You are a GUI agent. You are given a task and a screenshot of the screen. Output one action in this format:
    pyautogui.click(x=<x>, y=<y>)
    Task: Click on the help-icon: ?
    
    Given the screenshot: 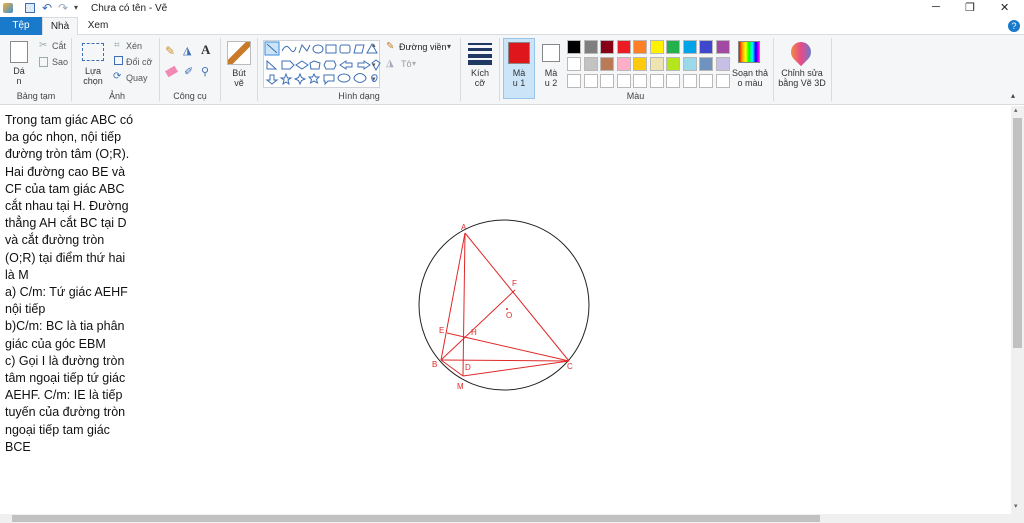 What is the action you would take?
    pyautogui.click(x=1014, y=26)
    